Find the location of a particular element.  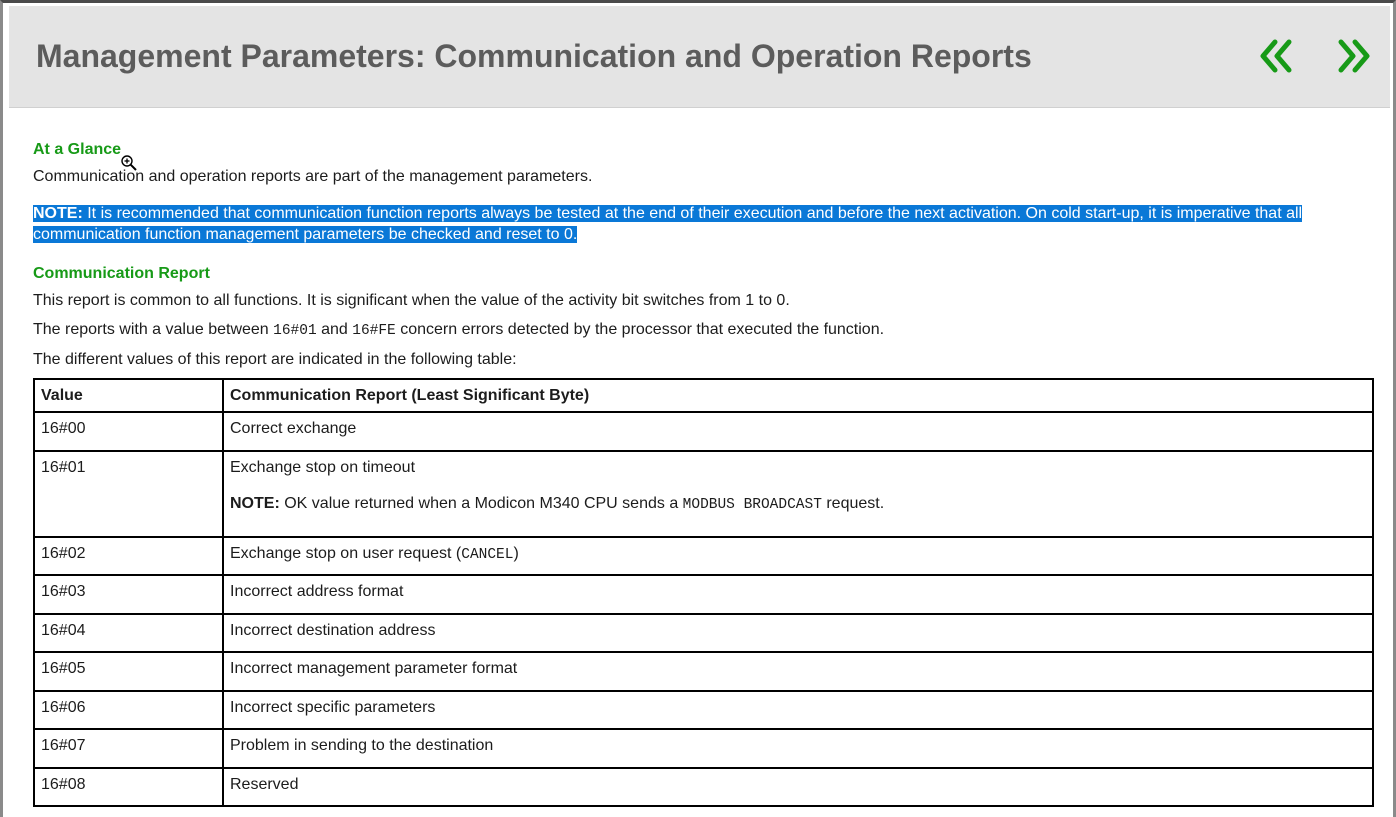

description-cell: Incorrect management parameter format is located at coordinates (798, 671).